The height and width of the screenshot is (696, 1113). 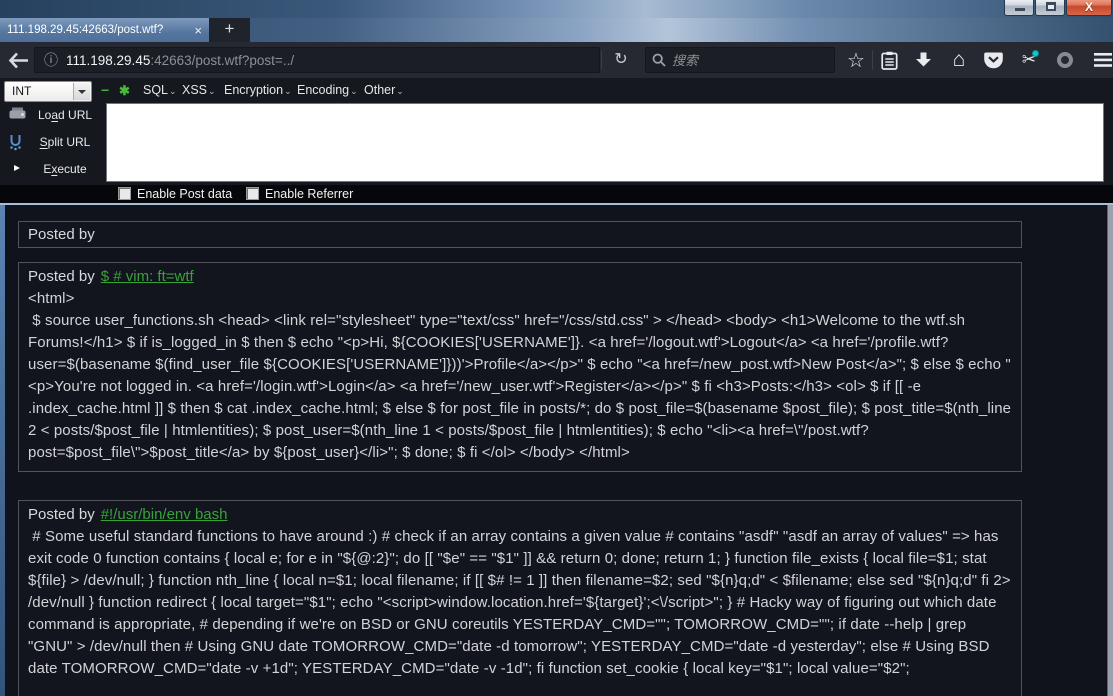 I want to click on window-titlebar: X, so click(x=556, y=9).